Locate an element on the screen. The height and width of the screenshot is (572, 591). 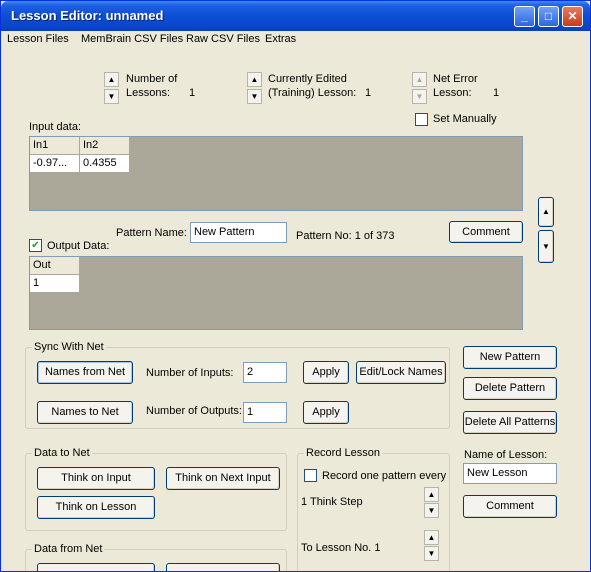
apply-outputs-button: Apply is located at coordinates (326, 412).